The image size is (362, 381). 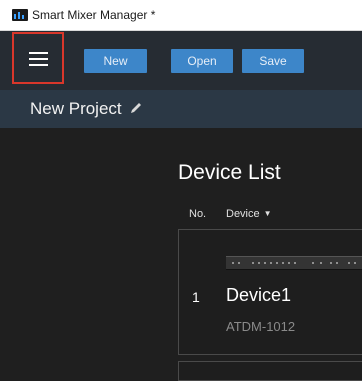 What do you see at coordinates (136, 108) in the screenshot?
I see `pencil-icon` at bounding box center [136, 108].